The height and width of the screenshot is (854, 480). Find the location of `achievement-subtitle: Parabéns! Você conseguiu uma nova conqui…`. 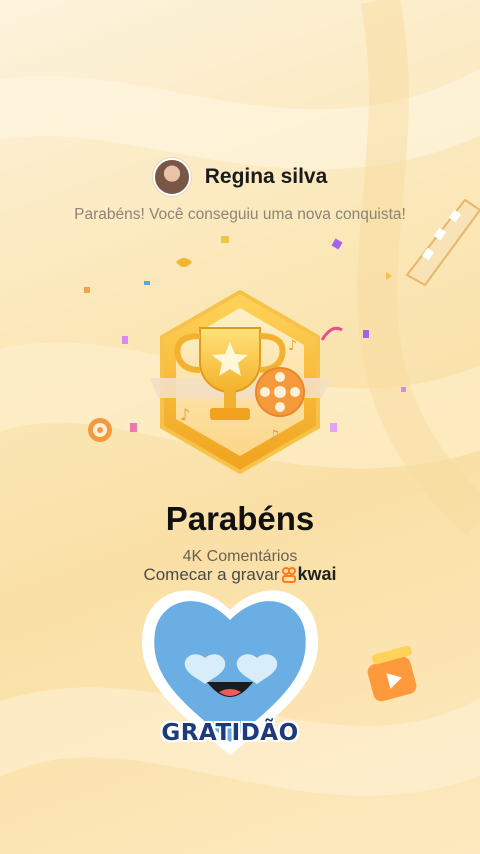

achievement-subtitle: Parabéns! Você conseguiu uma nova conqui… is located at coordinates (240, 214).